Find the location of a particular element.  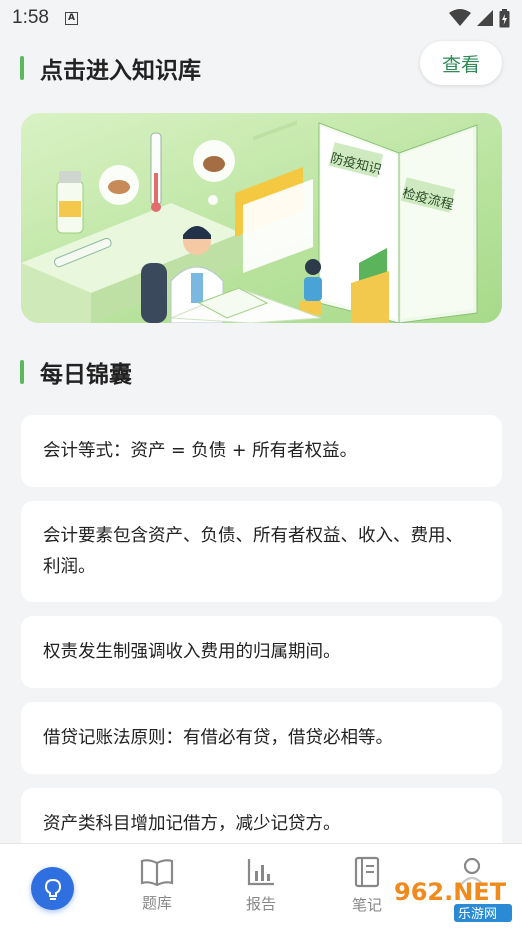

nav-item-report: 报告 is located at coordinates (261, 886).